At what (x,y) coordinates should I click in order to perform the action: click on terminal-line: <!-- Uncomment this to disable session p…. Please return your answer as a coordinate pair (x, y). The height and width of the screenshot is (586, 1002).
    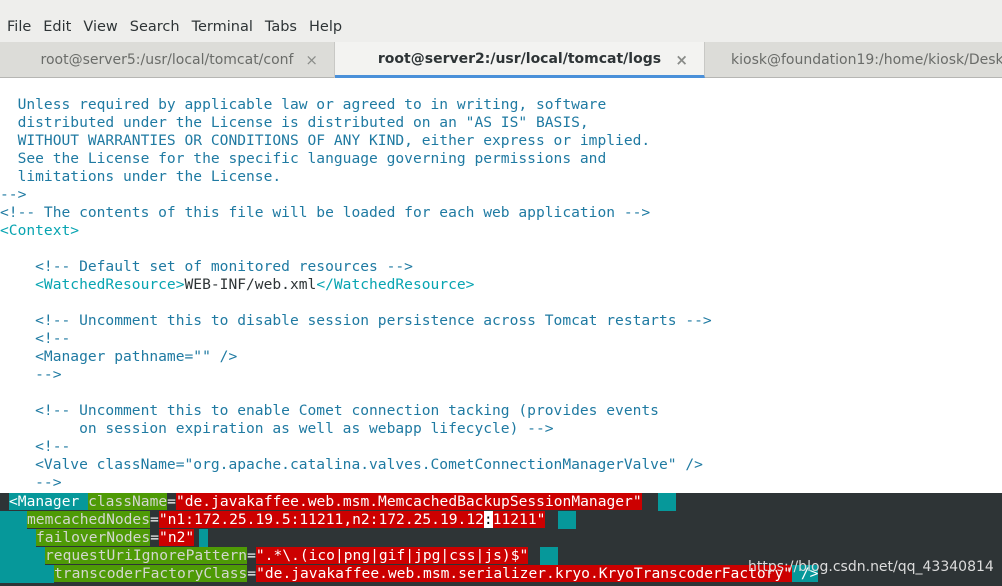
    Looking at the image, I should click on (356, 320).